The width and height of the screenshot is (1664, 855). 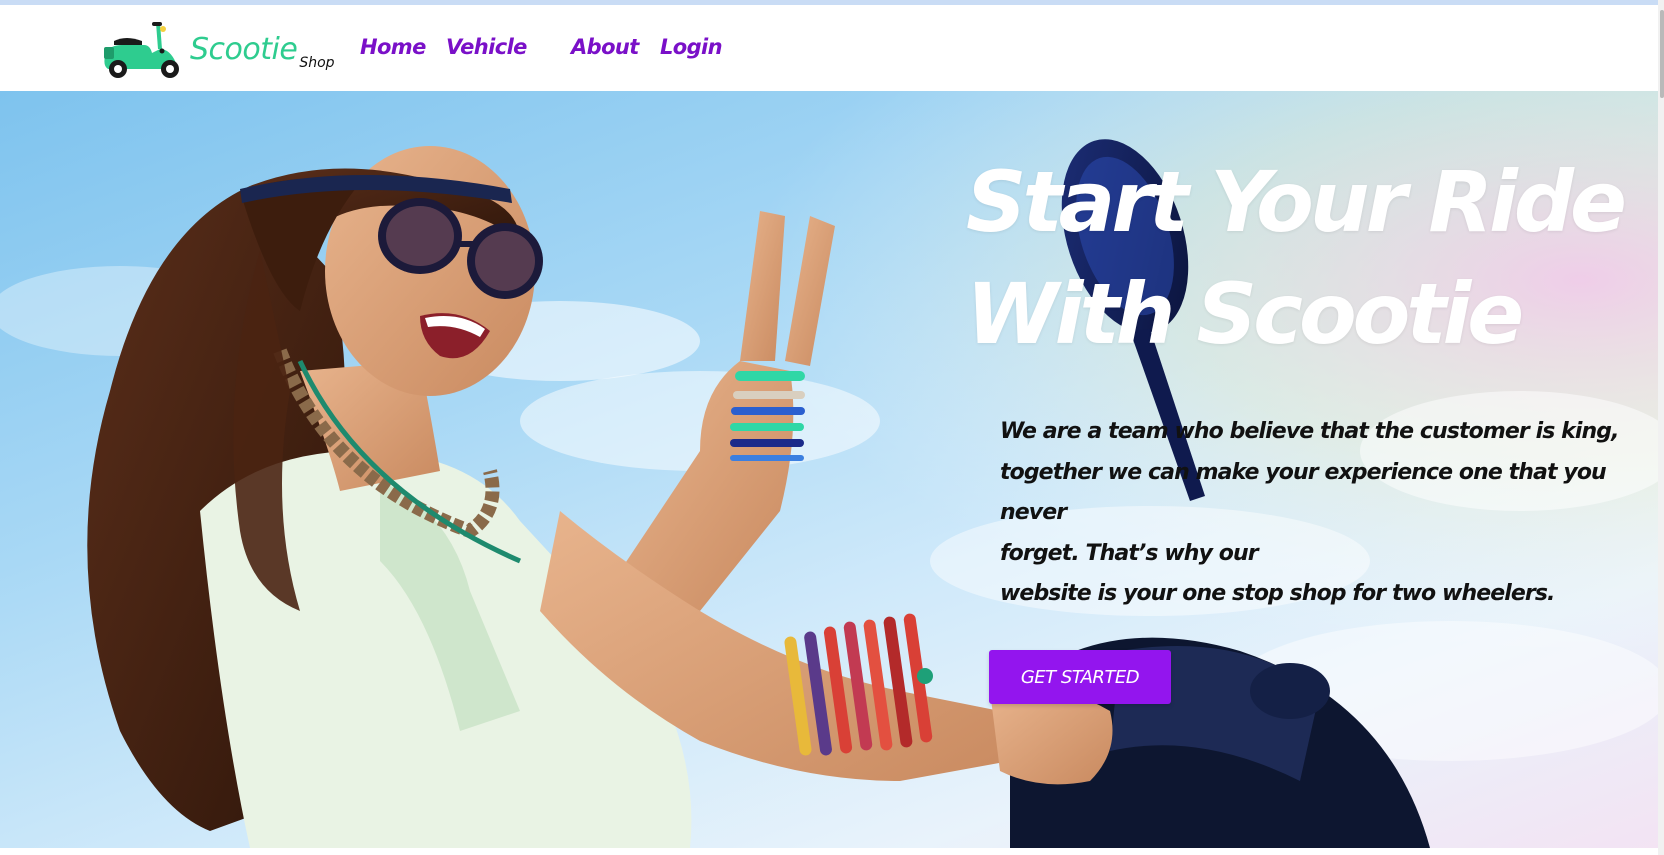 What do you see at coordinates (317, 62) in the screenshot?
I see `brand-suffix: Shop` at bounding box center [317, 62].